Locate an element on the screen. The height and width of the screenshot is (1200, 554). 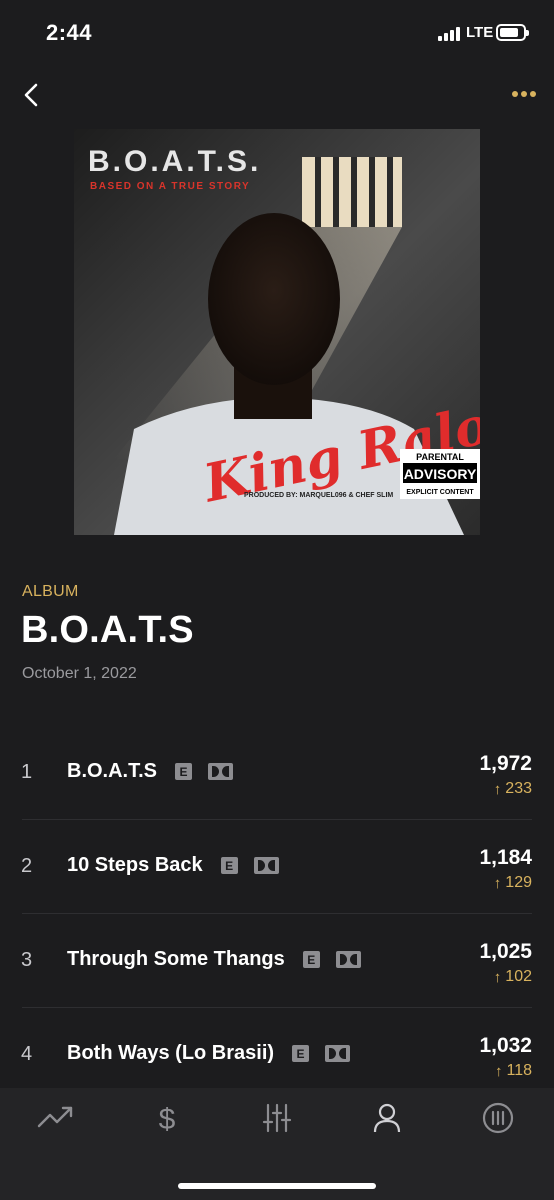
home-indicator is located at coordinates (277, 1186).